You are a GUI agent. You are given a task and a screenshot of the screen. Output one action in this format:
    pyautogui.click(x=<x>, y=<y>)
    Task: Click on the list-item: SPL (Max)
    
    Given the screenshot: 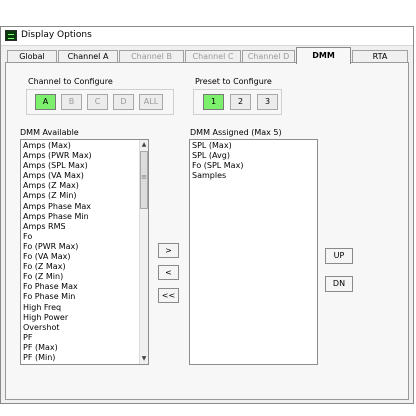 What is the action you would take?
    pyautogui.click(x=253, y=146)
    